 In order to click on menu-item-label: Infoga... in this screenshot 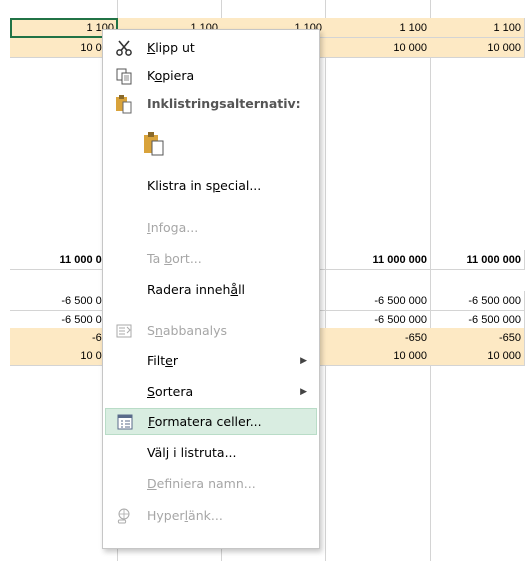, I will do `click(173, 227)`.